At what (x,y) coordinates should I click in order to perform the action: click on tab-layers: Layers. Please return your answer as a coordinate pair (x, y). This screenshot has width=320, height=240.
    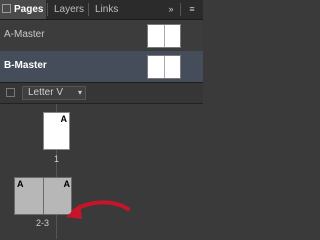
    Looking at the image, I should click on (69, 9).